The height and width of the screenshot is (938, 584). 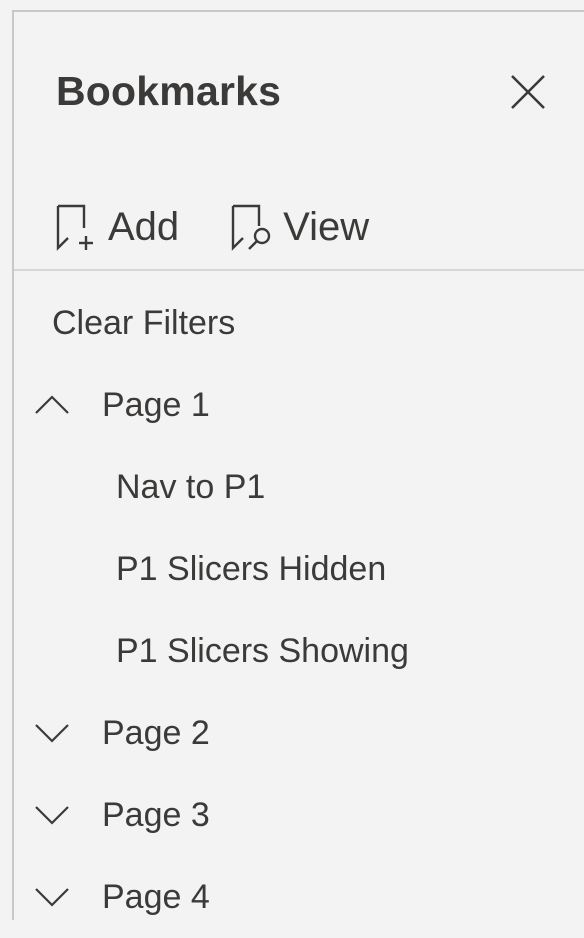 I want to click on group-label: Page 1, so click(x=156, y=404).